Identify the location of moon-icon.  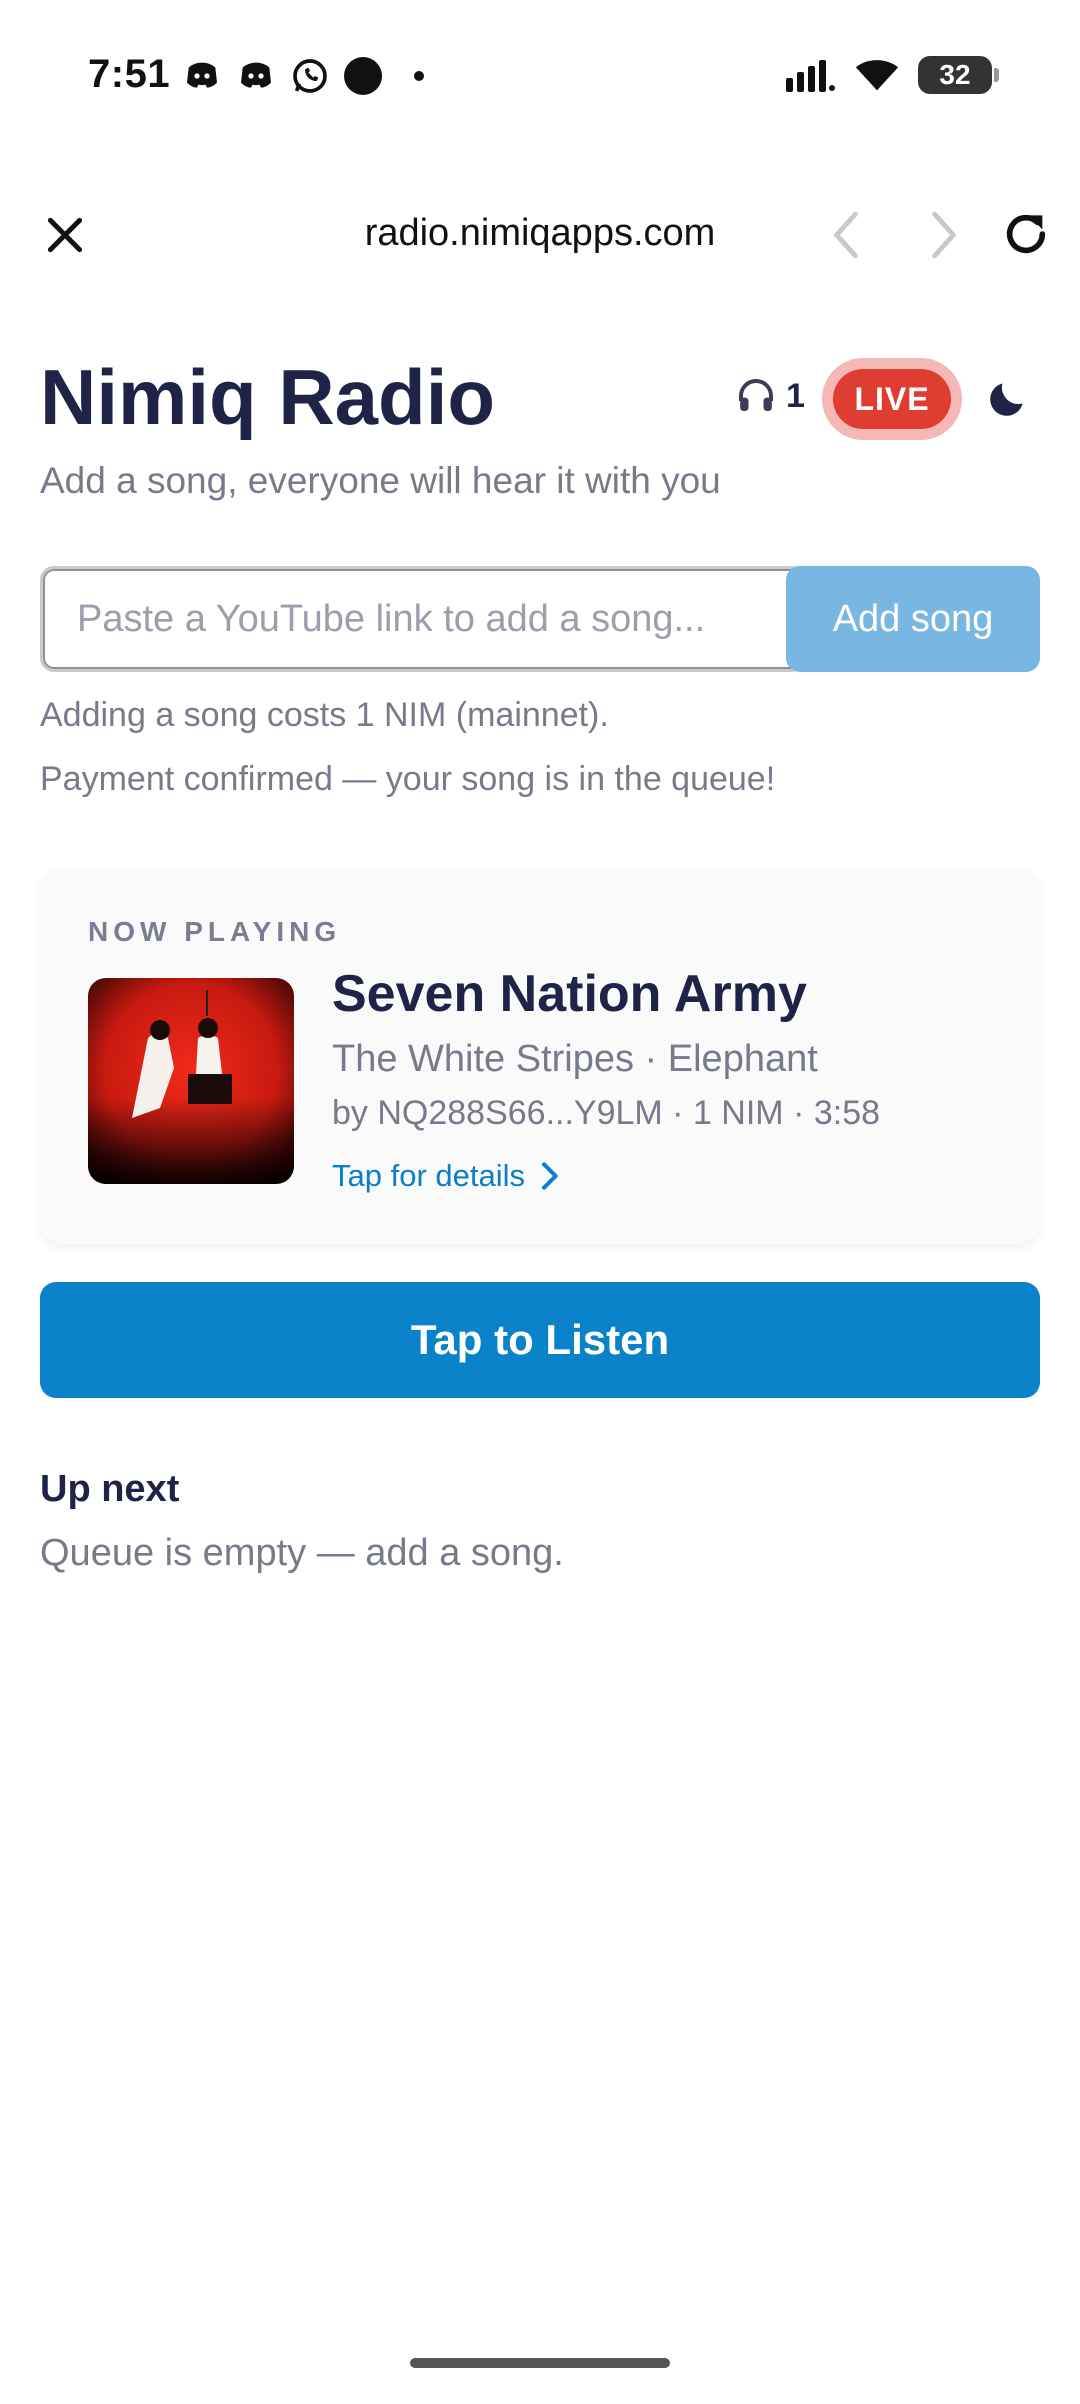
(1008, 398).